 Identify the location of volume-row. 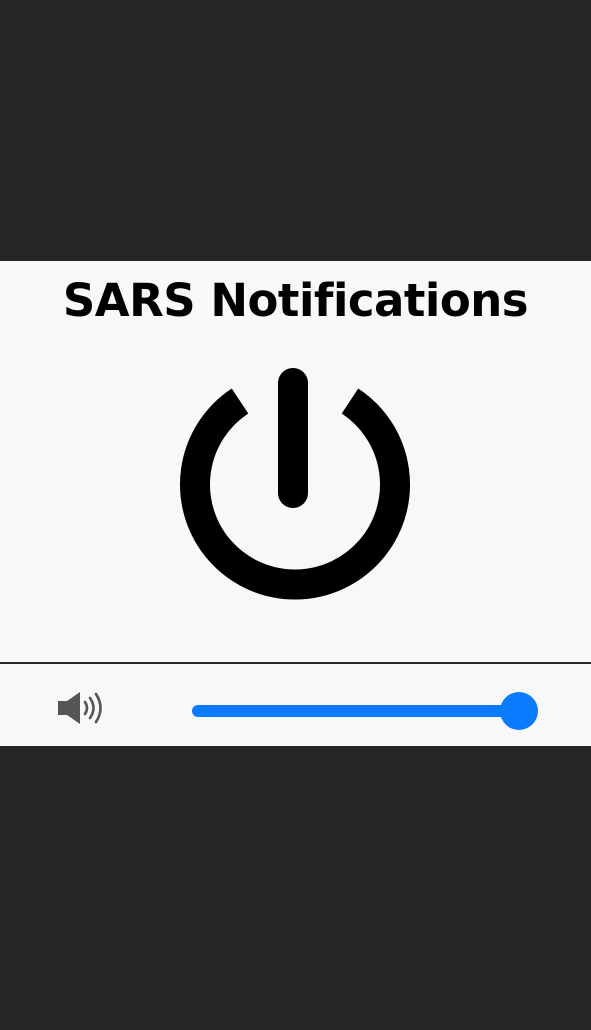
(295, 705).